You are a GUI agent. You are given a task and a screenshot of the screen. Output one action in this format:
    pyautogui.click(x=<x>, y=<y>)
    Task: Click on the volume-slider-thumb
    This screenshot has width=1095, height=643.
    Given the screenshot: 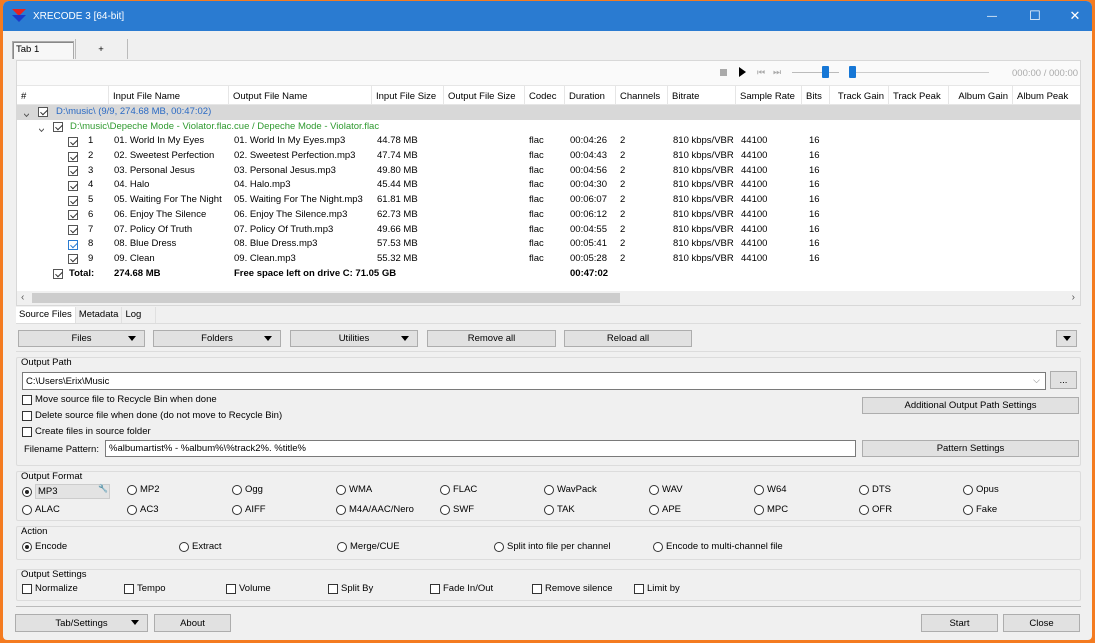 What is the action you would take?
    pyautogui.click(x=825, y=72)
    